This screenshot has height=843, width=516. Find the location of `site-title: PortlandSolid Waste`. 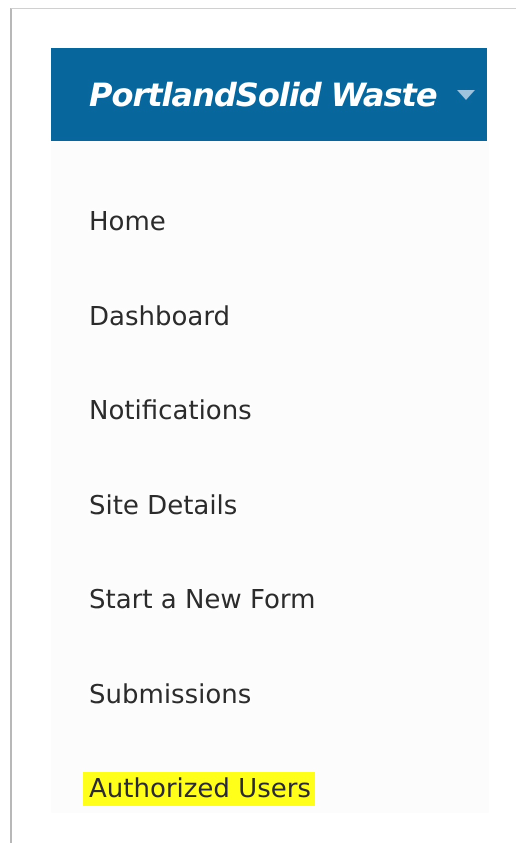

site-title: PortlandSolid Waste is located at coordinates (263, 95).